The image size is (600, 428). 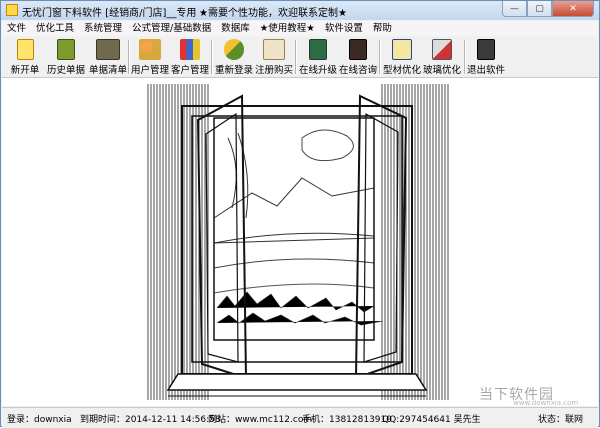 I want to click on user-management-label: 用户管理, so click(x=149, y=70).